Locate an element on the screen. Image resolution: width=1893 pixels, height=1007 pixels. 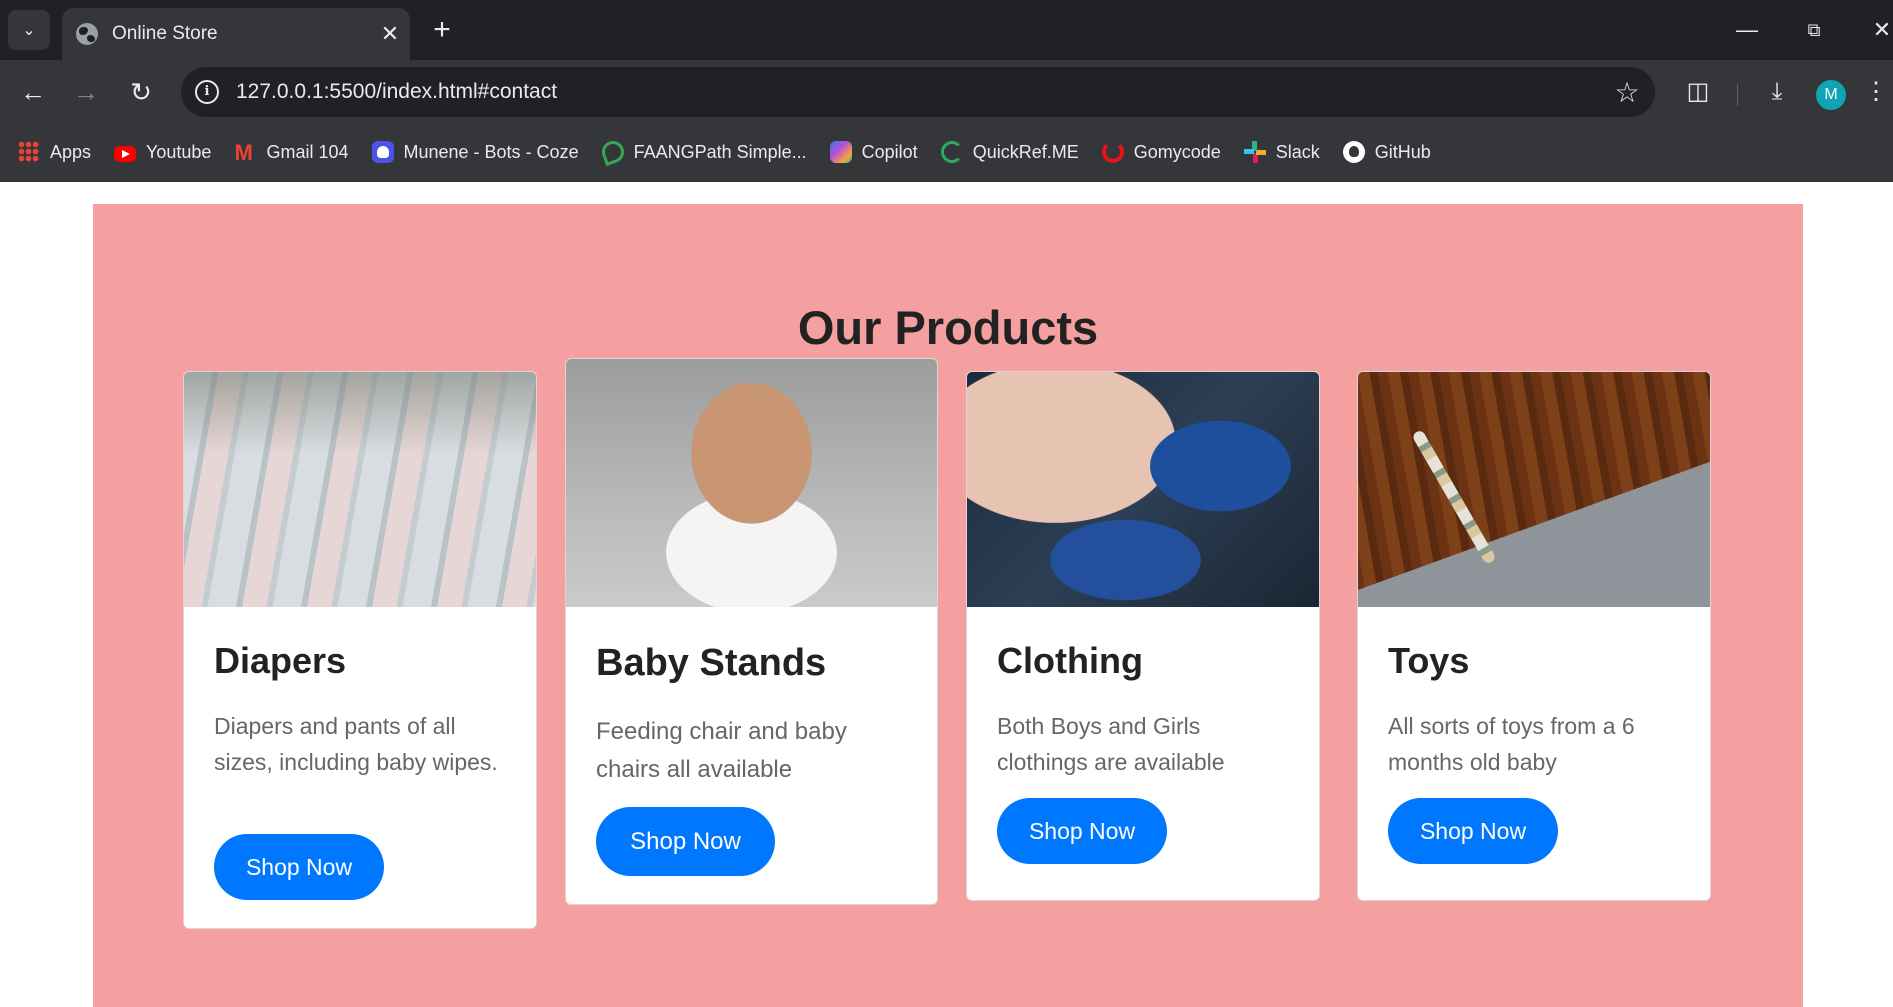
profile-avatar: M is located at coordinates (1831, 95).